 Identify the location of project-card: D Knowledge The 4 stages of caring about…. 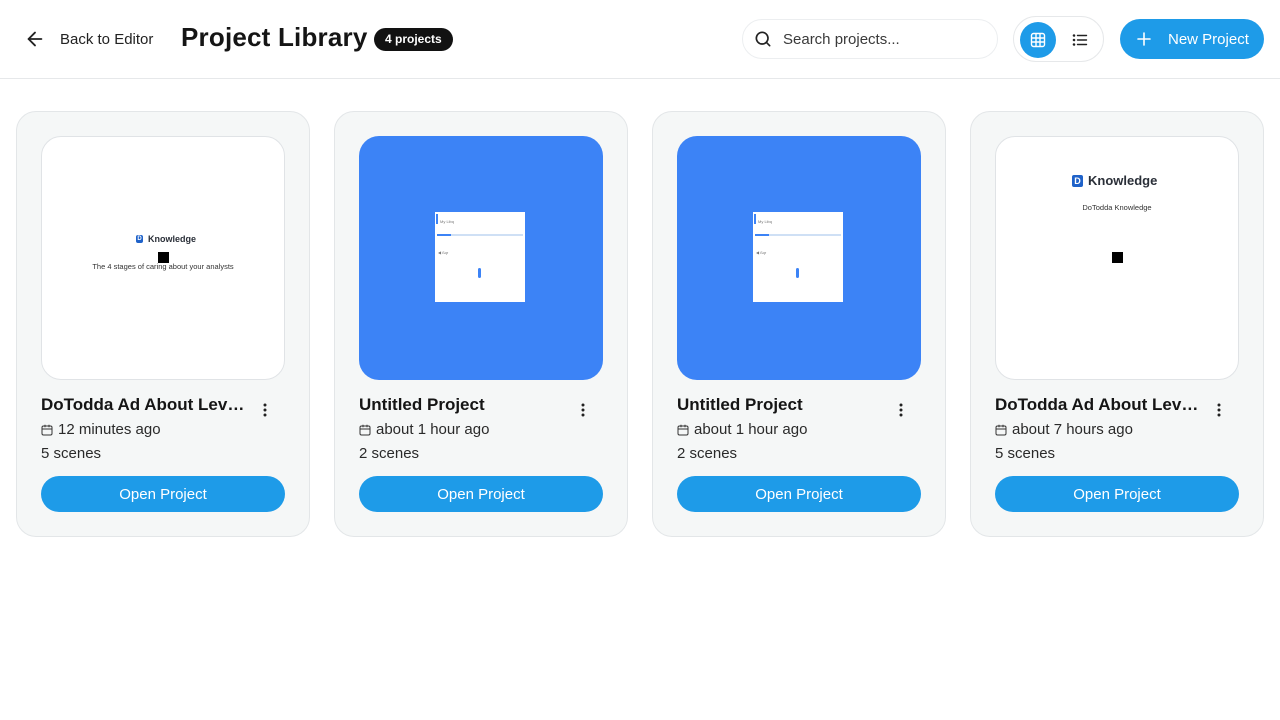
(163, 324).